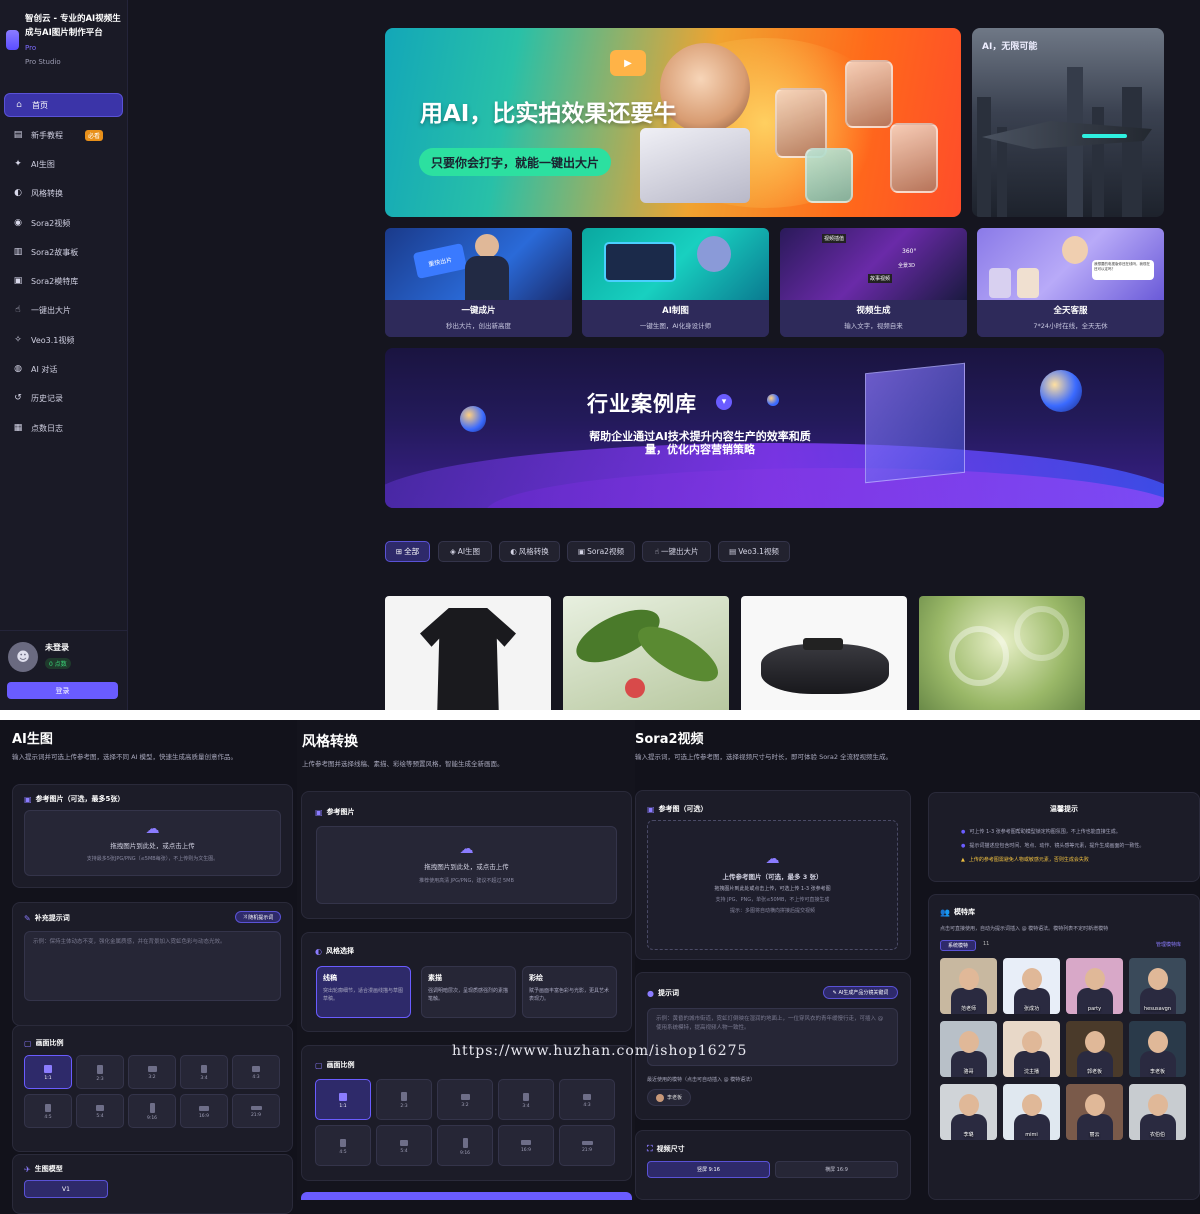 This screenshot has width=1200, height=1214. Describe the element at coordinates (478, 282) in the screenshot. I see `feature-card-oneclick: 重快出片 一键成片 秒出大片，创出新高度` at that location.